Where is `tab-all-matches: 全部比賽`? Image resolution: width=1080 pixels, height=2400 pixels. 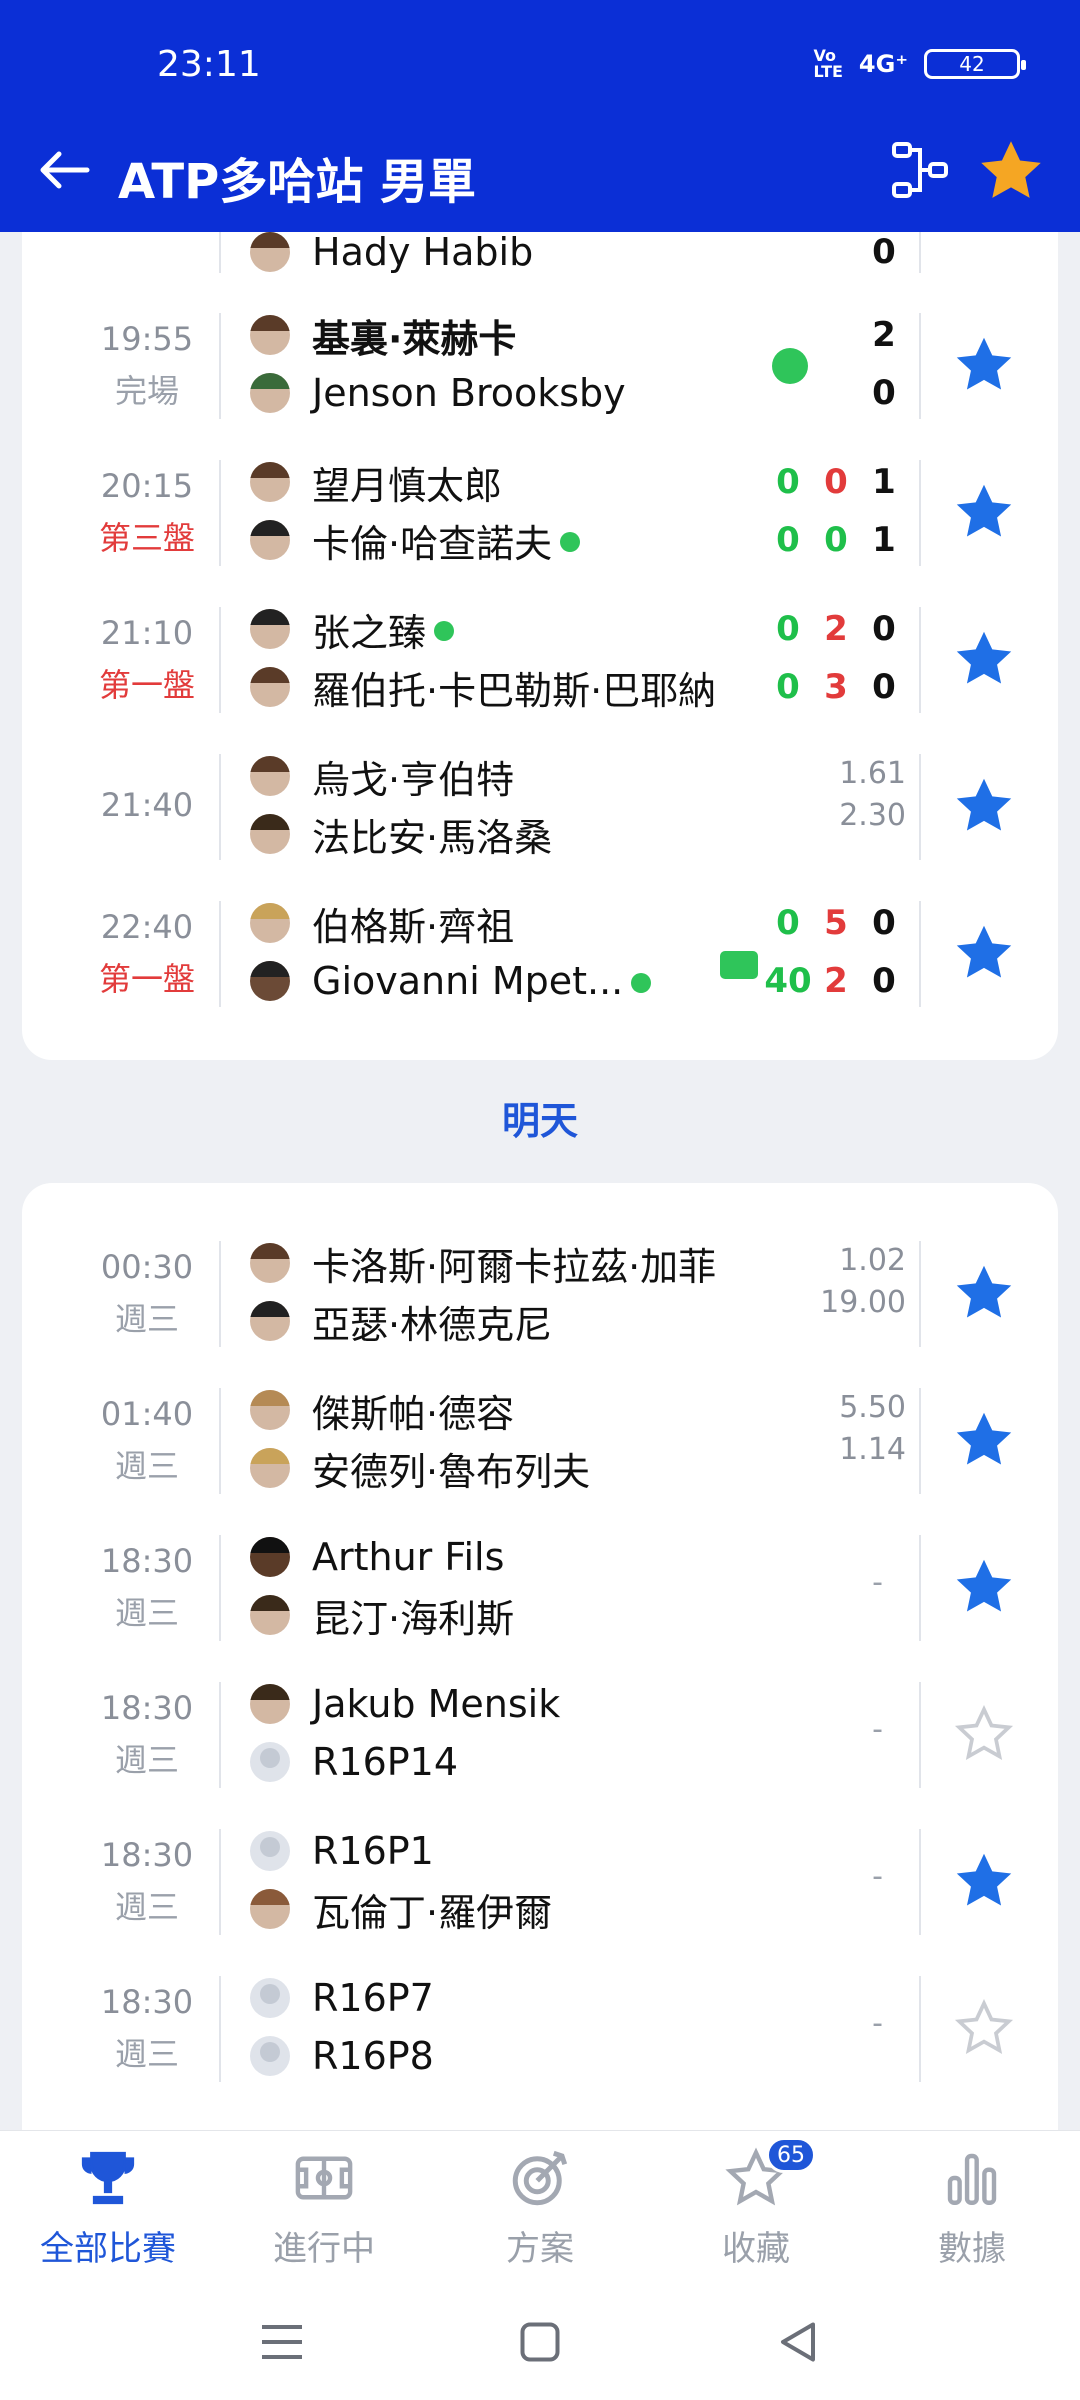
tab-all-matches: 全部比賽 is located at coordinates (108, 2205).